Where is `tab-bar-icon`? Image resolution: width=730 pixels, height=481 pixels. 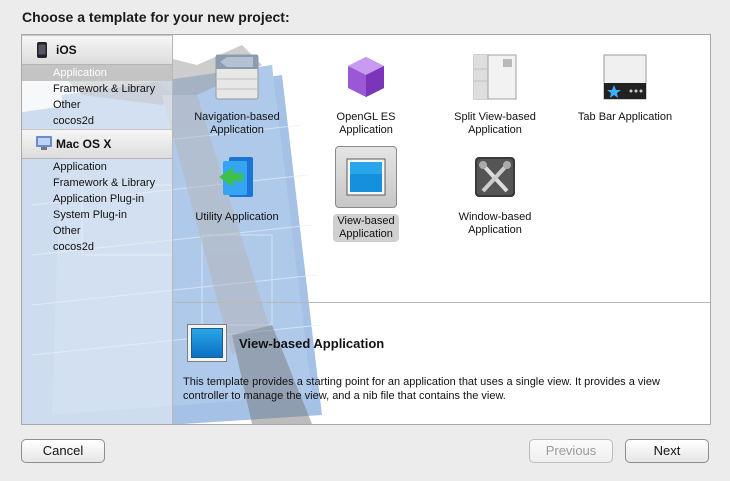
tab-bar-icon is located at coordinates (625, 77).